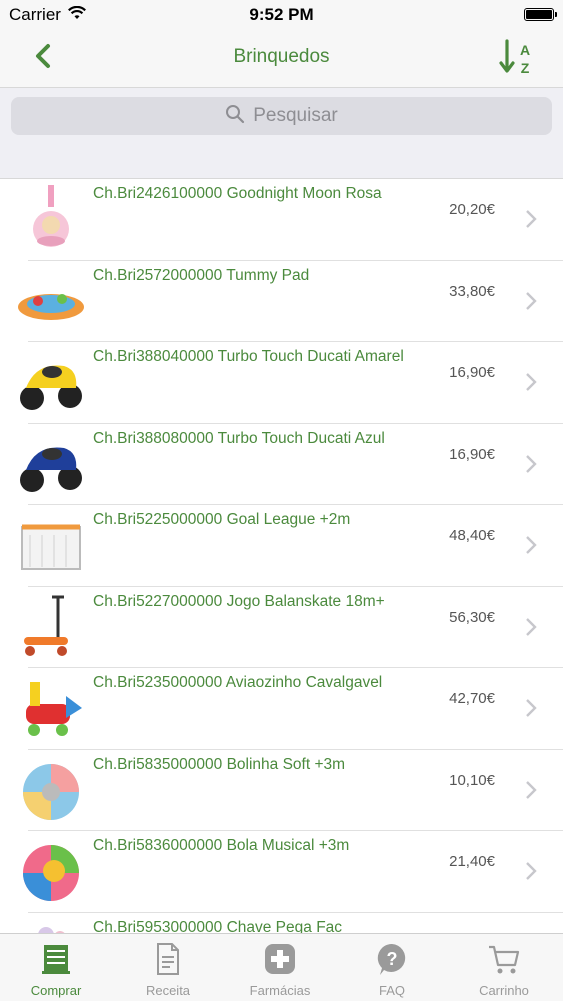 The image size is (563, 1001). Describe the element at coordinates (472, 698) in the screenshot. I see `product-price: 42,70€` at that location.